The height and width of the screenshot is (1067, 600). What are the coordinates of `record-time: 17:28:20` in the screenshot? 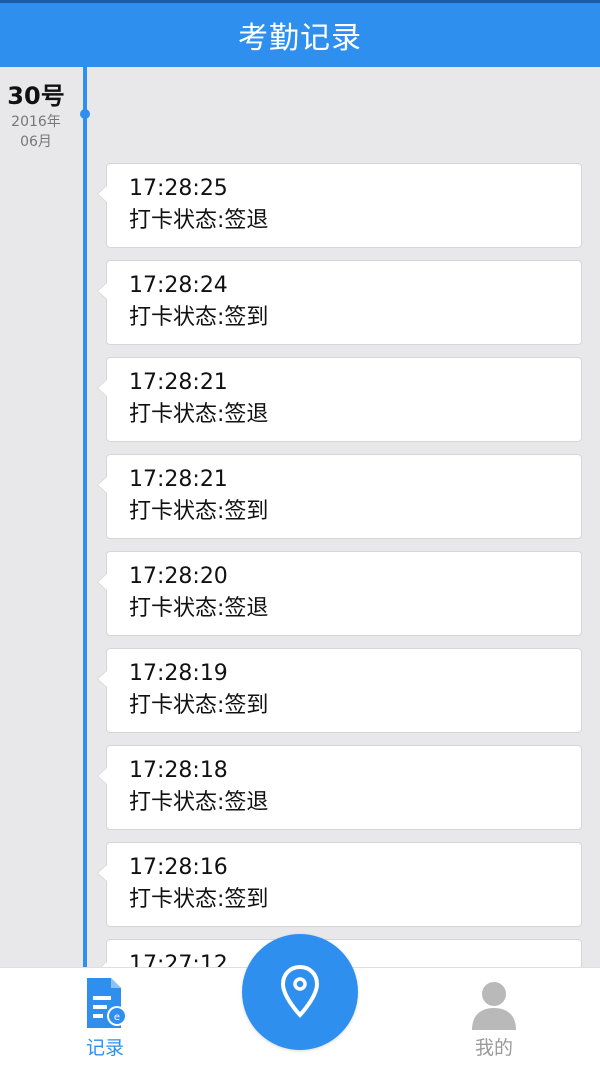 It's located at (178, 576).